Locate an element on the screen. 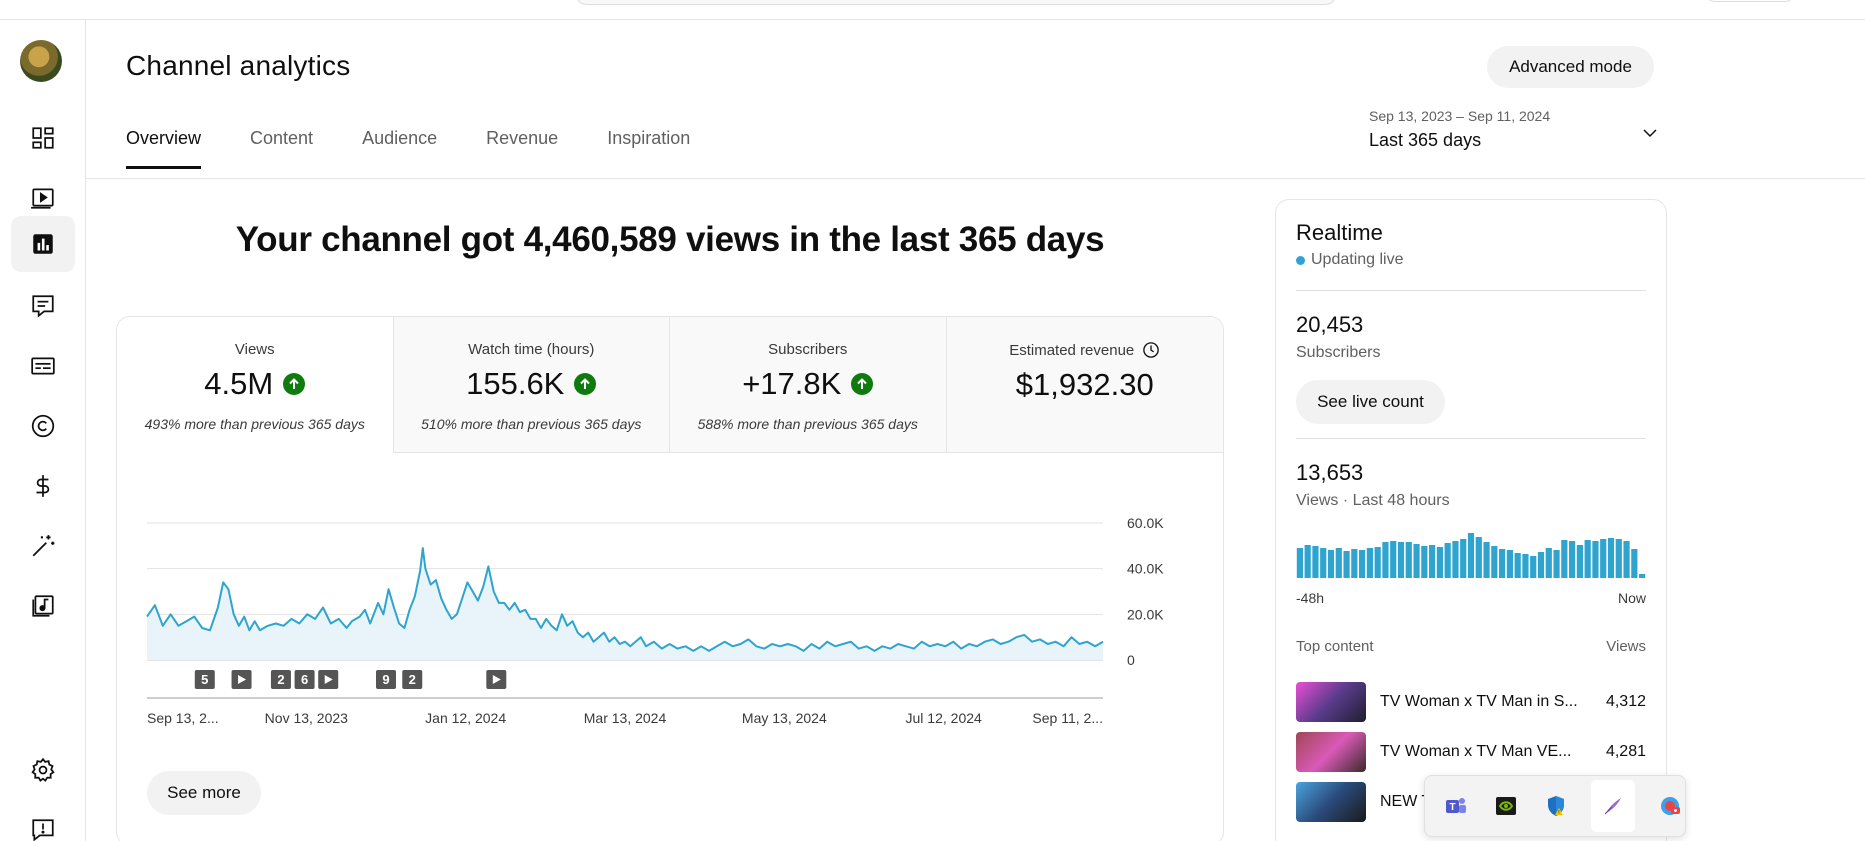  views-area is located at coordinates (625, 604).